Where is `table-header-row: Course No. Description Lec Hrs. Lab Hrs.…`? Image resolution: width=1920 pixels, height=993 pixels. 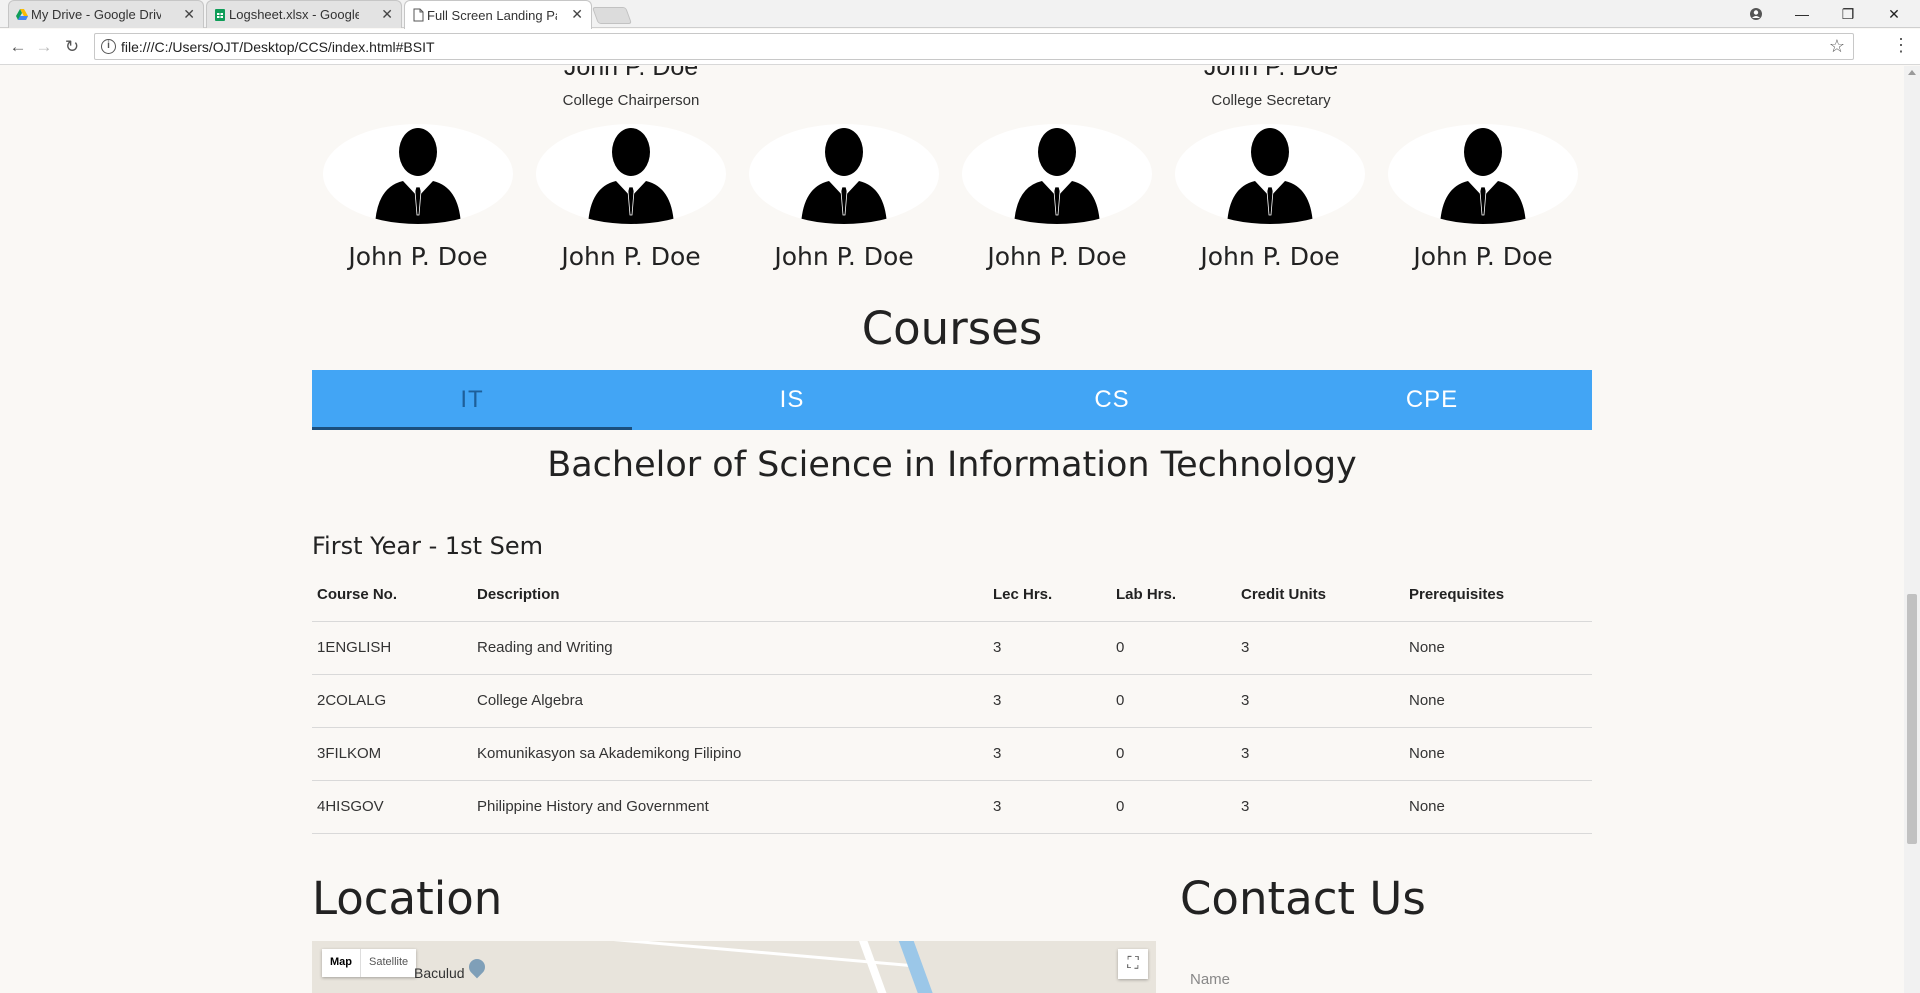 table-header-row: Course No. Description Lec Hrs. Lab Hrs.… is located at coordinates (952, 595).